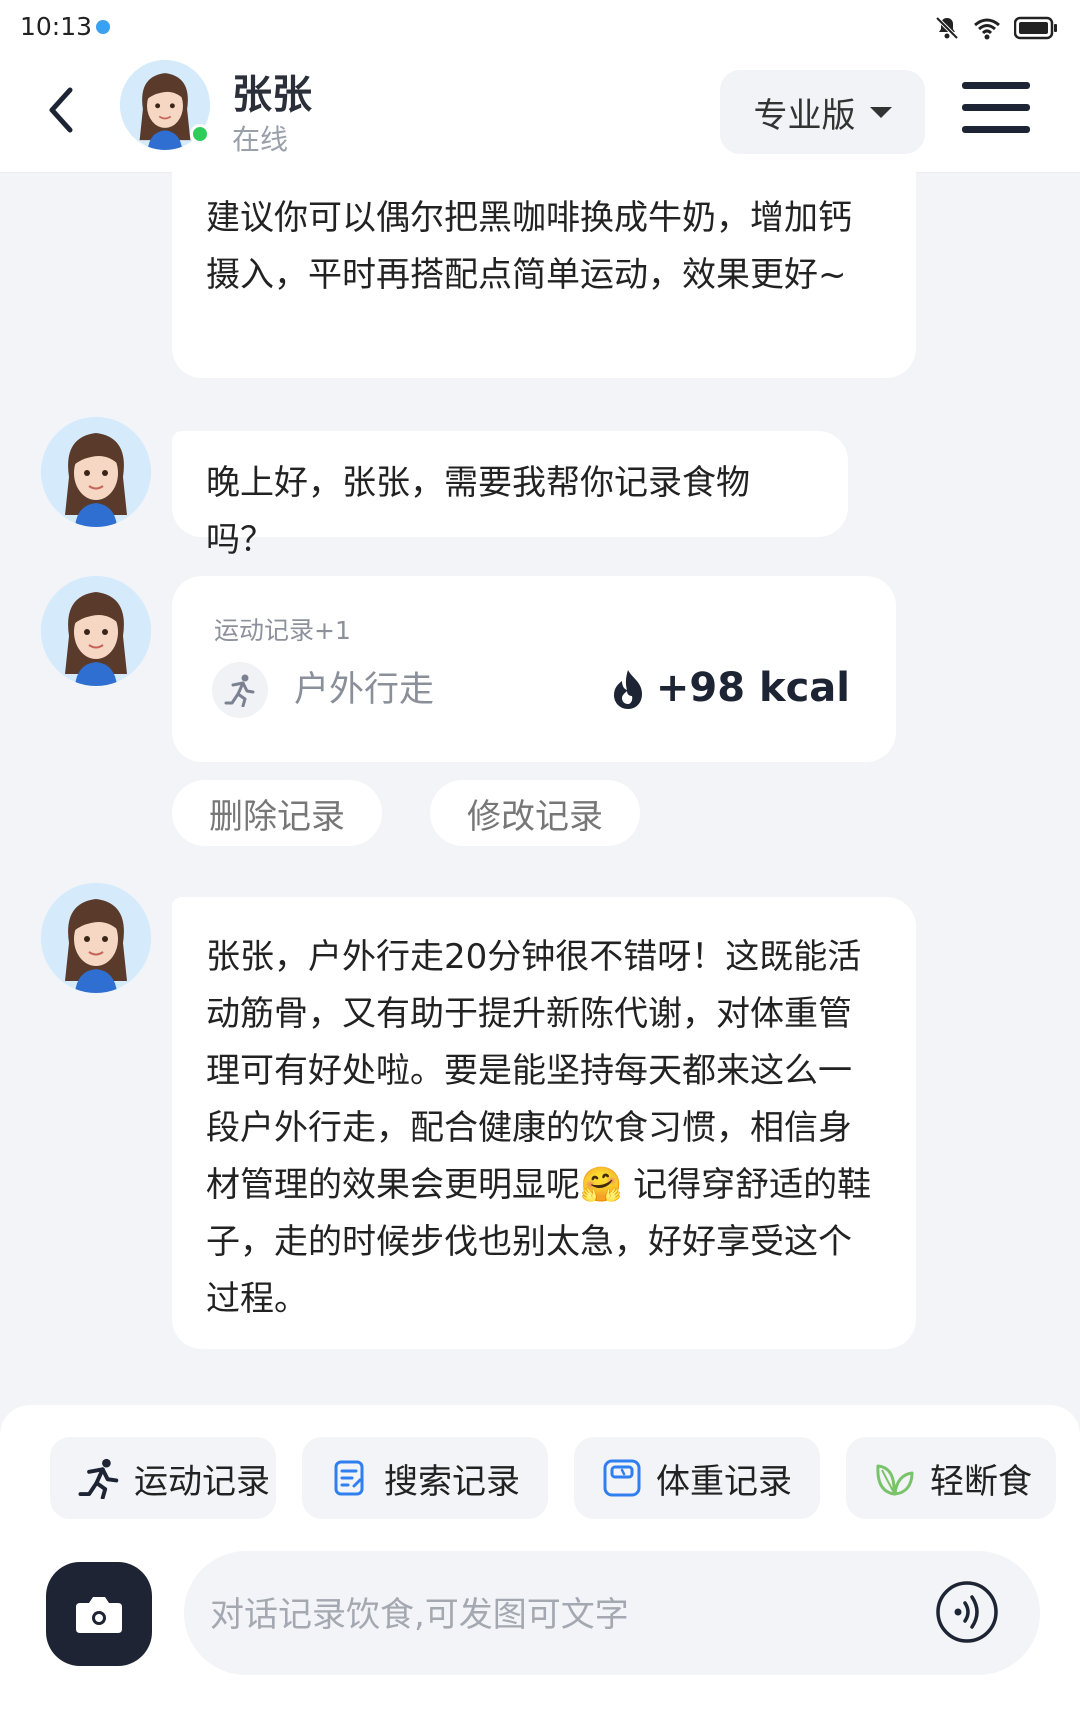 The image size is (1080, 1728). I want to click on quick-action-label: 轻断食, so click(981, 1481).